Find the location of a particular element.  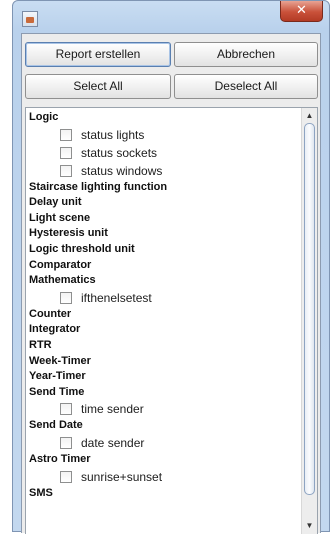

tree-category: Logic threshold unit is located at coordinates (164, 250).